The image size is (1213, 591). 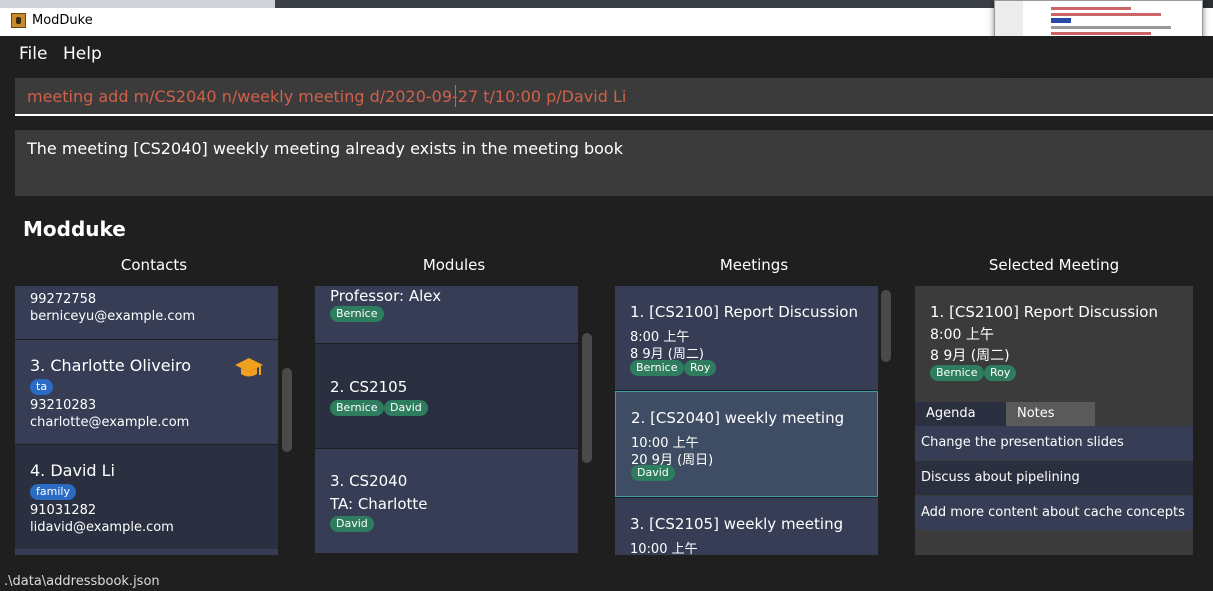 I want to click on contacts-scrollbar, so click(x=287, y=410).